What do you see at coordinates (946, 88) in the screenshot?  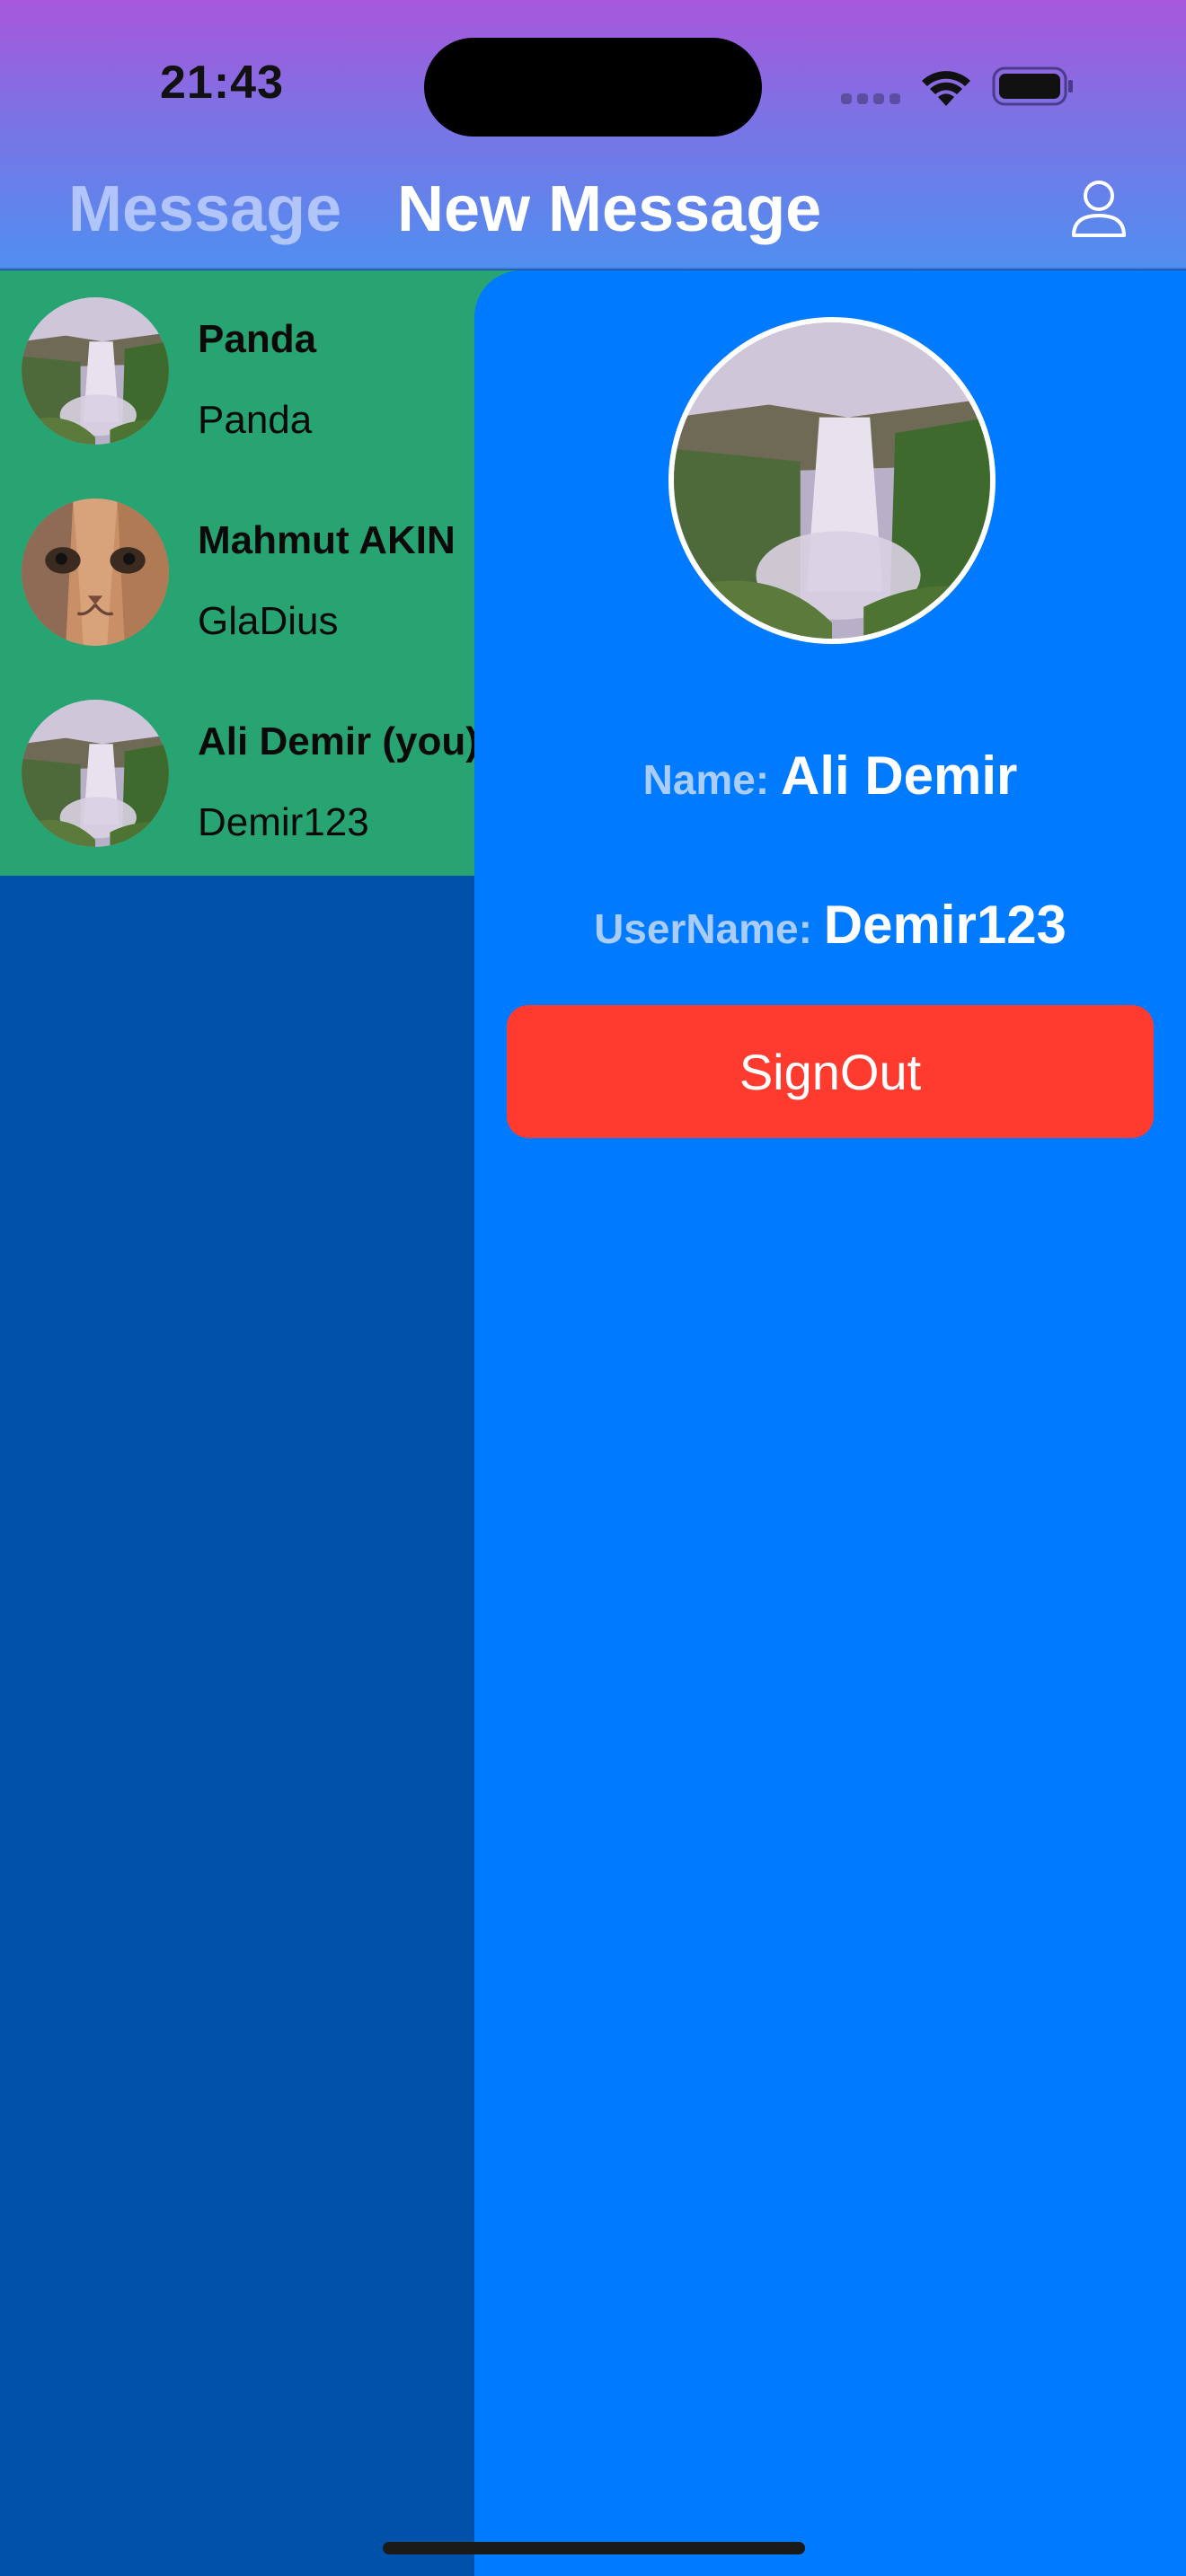 I see `wifi-icon` at bounding box center [946, 88].